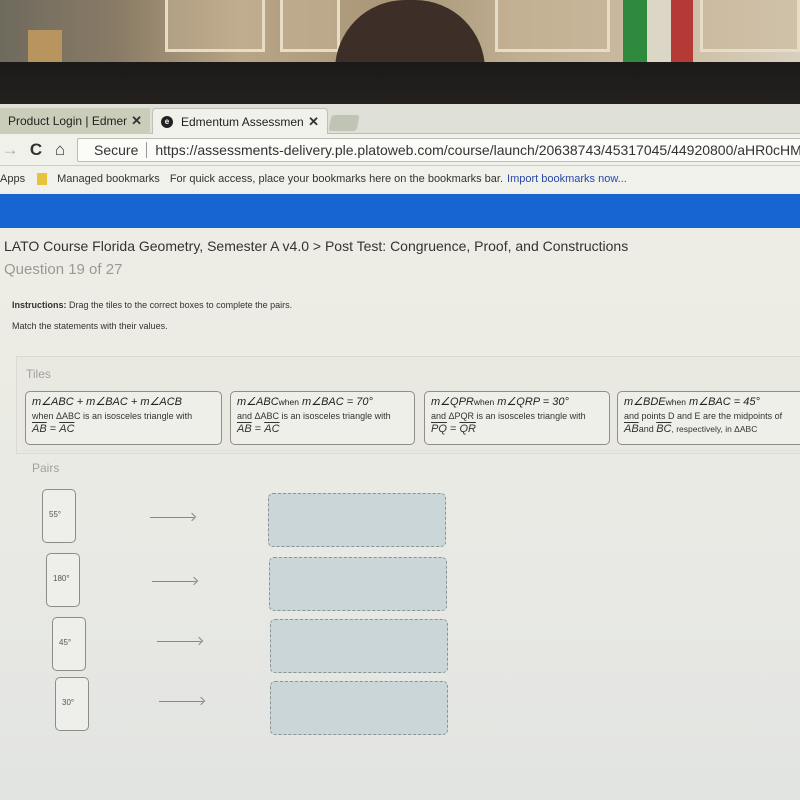 The width and height of the screenshot is (800, 800). I want to click on security-label: Secure, so click(121, 150).